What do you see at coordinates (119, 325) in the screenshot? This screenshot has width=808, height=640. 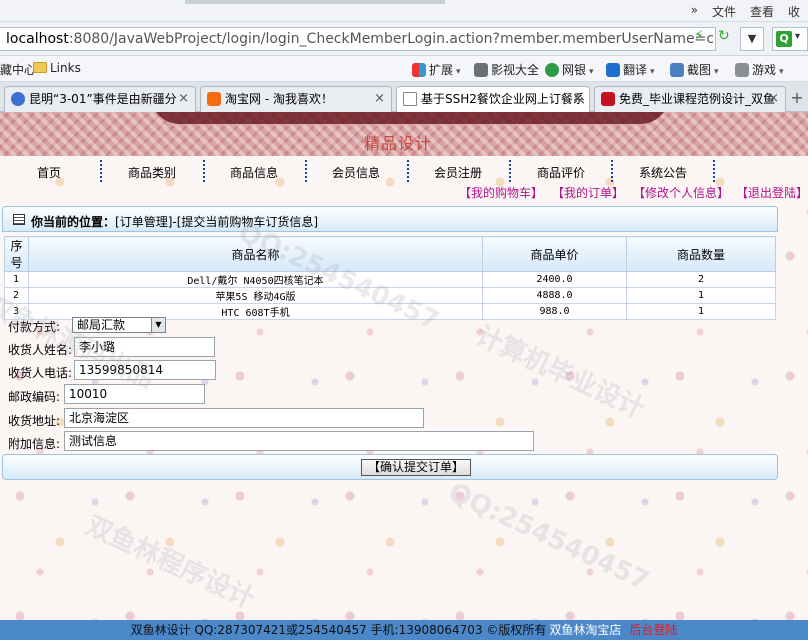 I see `payment-select: 邮局汇款 ▼` at bounding box center [119, 325].